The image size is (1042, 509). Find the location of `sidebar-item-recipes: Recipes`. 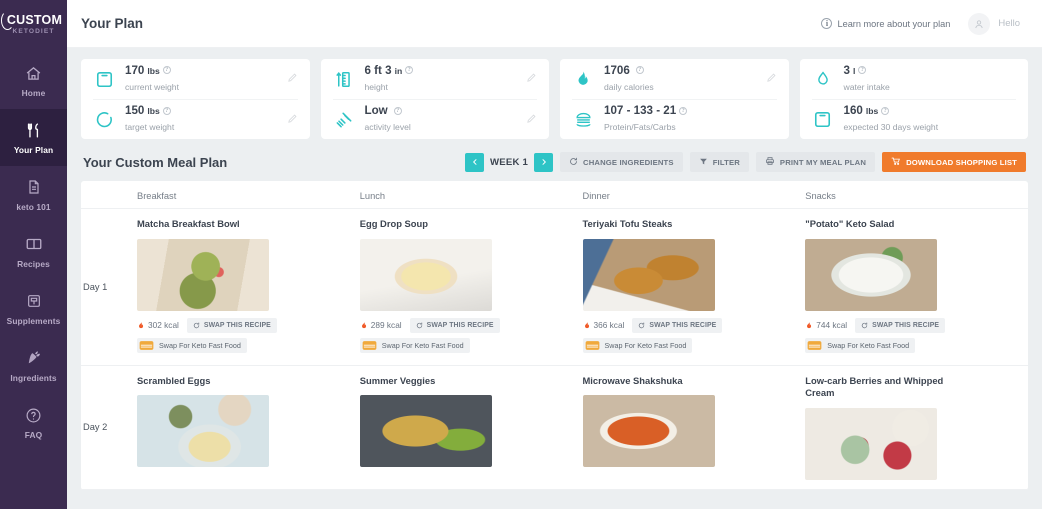

sidebar-item-recipes: Recipes is located at coordinates (33, 251).